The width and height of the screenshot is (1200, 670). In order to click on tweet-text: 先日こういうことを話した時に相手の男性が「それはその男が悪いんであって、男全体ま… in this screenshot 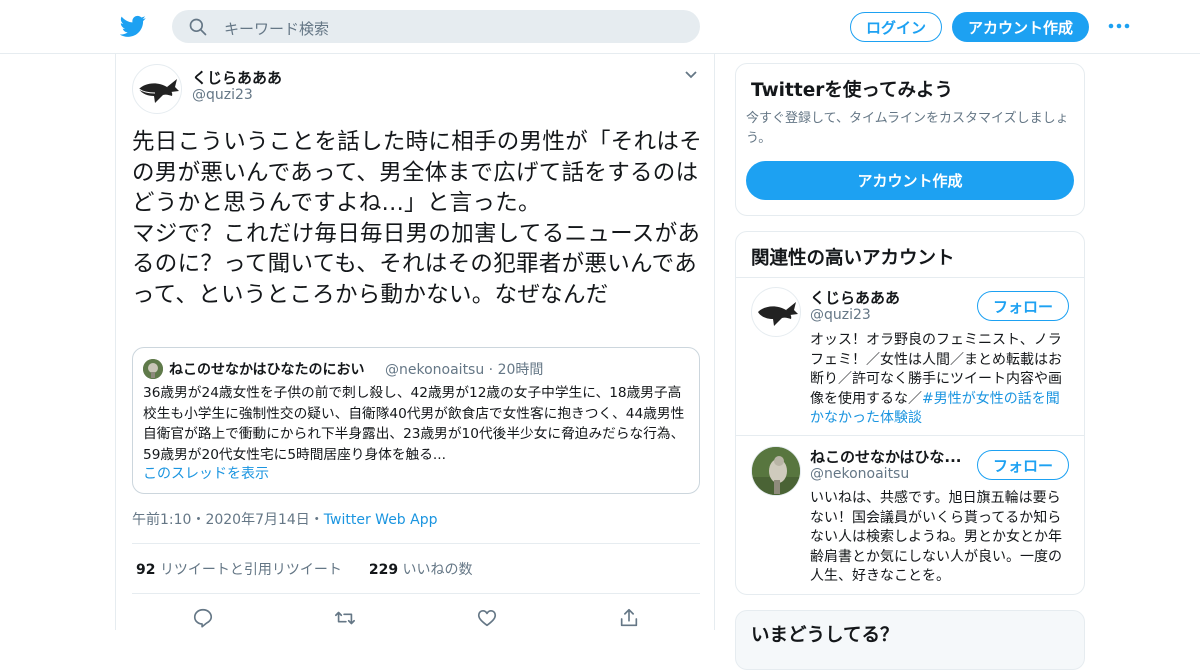, I will do `click(417, 218)`.